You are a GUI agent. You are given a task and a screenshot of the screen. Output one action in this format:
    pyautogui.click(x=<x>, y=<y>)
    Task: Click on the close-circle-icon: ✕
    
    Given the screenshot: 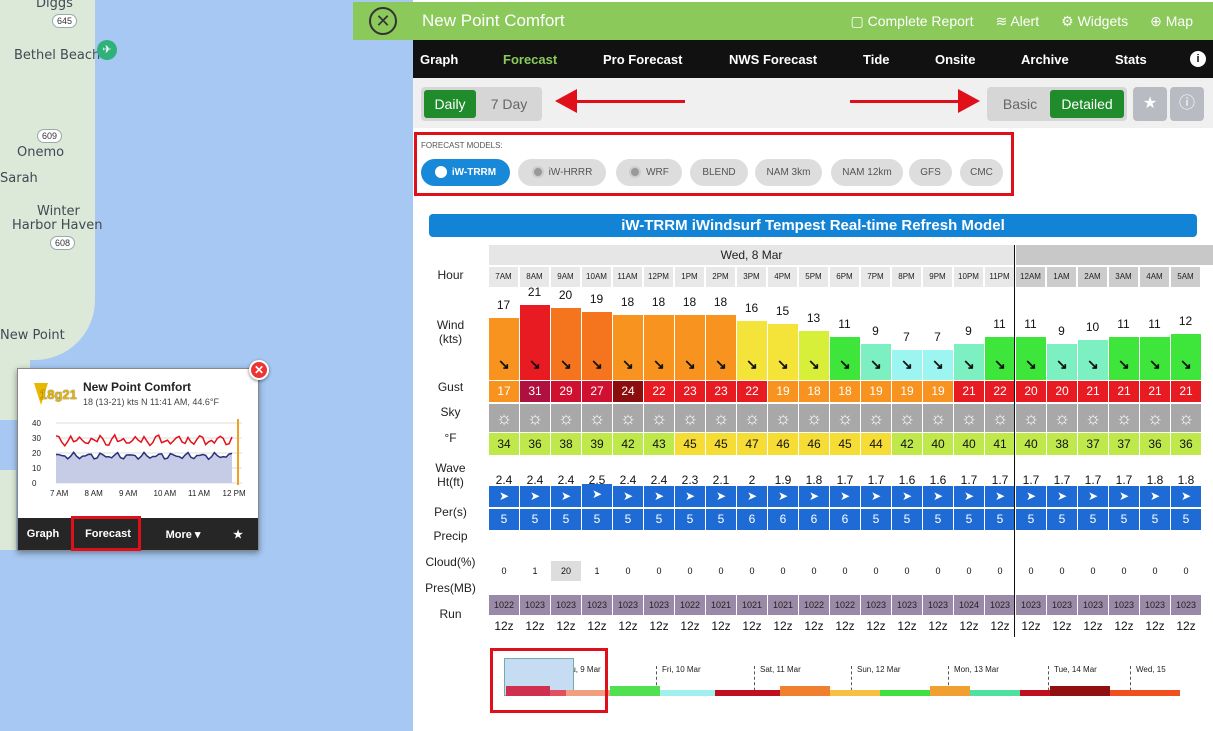 What is the action you would take?
    pyautogui.click(x=383, y=21)
    